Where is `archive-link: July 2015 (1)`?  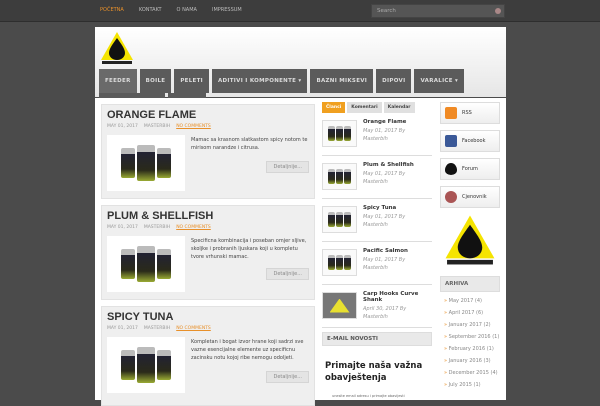 archive-link: July 2015 (1) is located at coordinates (472, 385).